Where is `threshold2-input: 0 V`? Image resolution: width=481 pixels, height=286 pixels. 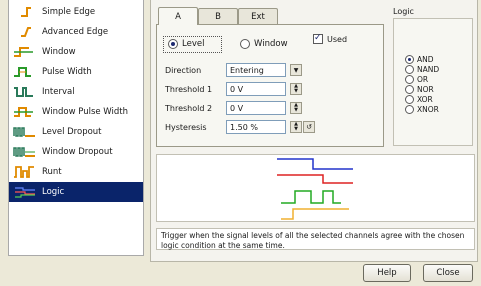 threshold2-input: 0 V is located at coordinates (256, 108).